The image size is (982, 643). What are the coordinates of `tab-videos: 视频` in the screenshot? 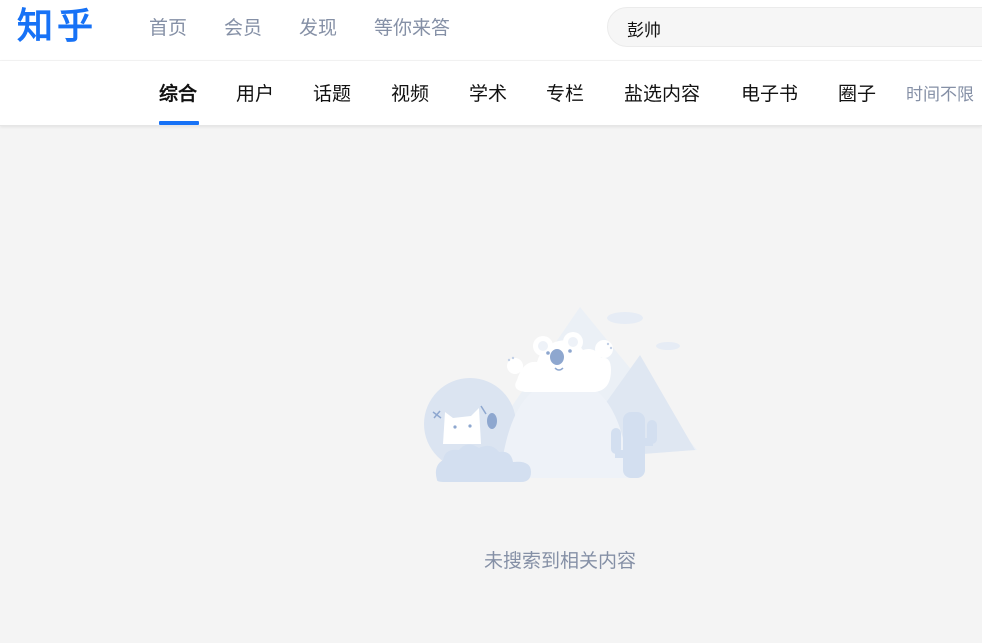 It's located at (410, 94).